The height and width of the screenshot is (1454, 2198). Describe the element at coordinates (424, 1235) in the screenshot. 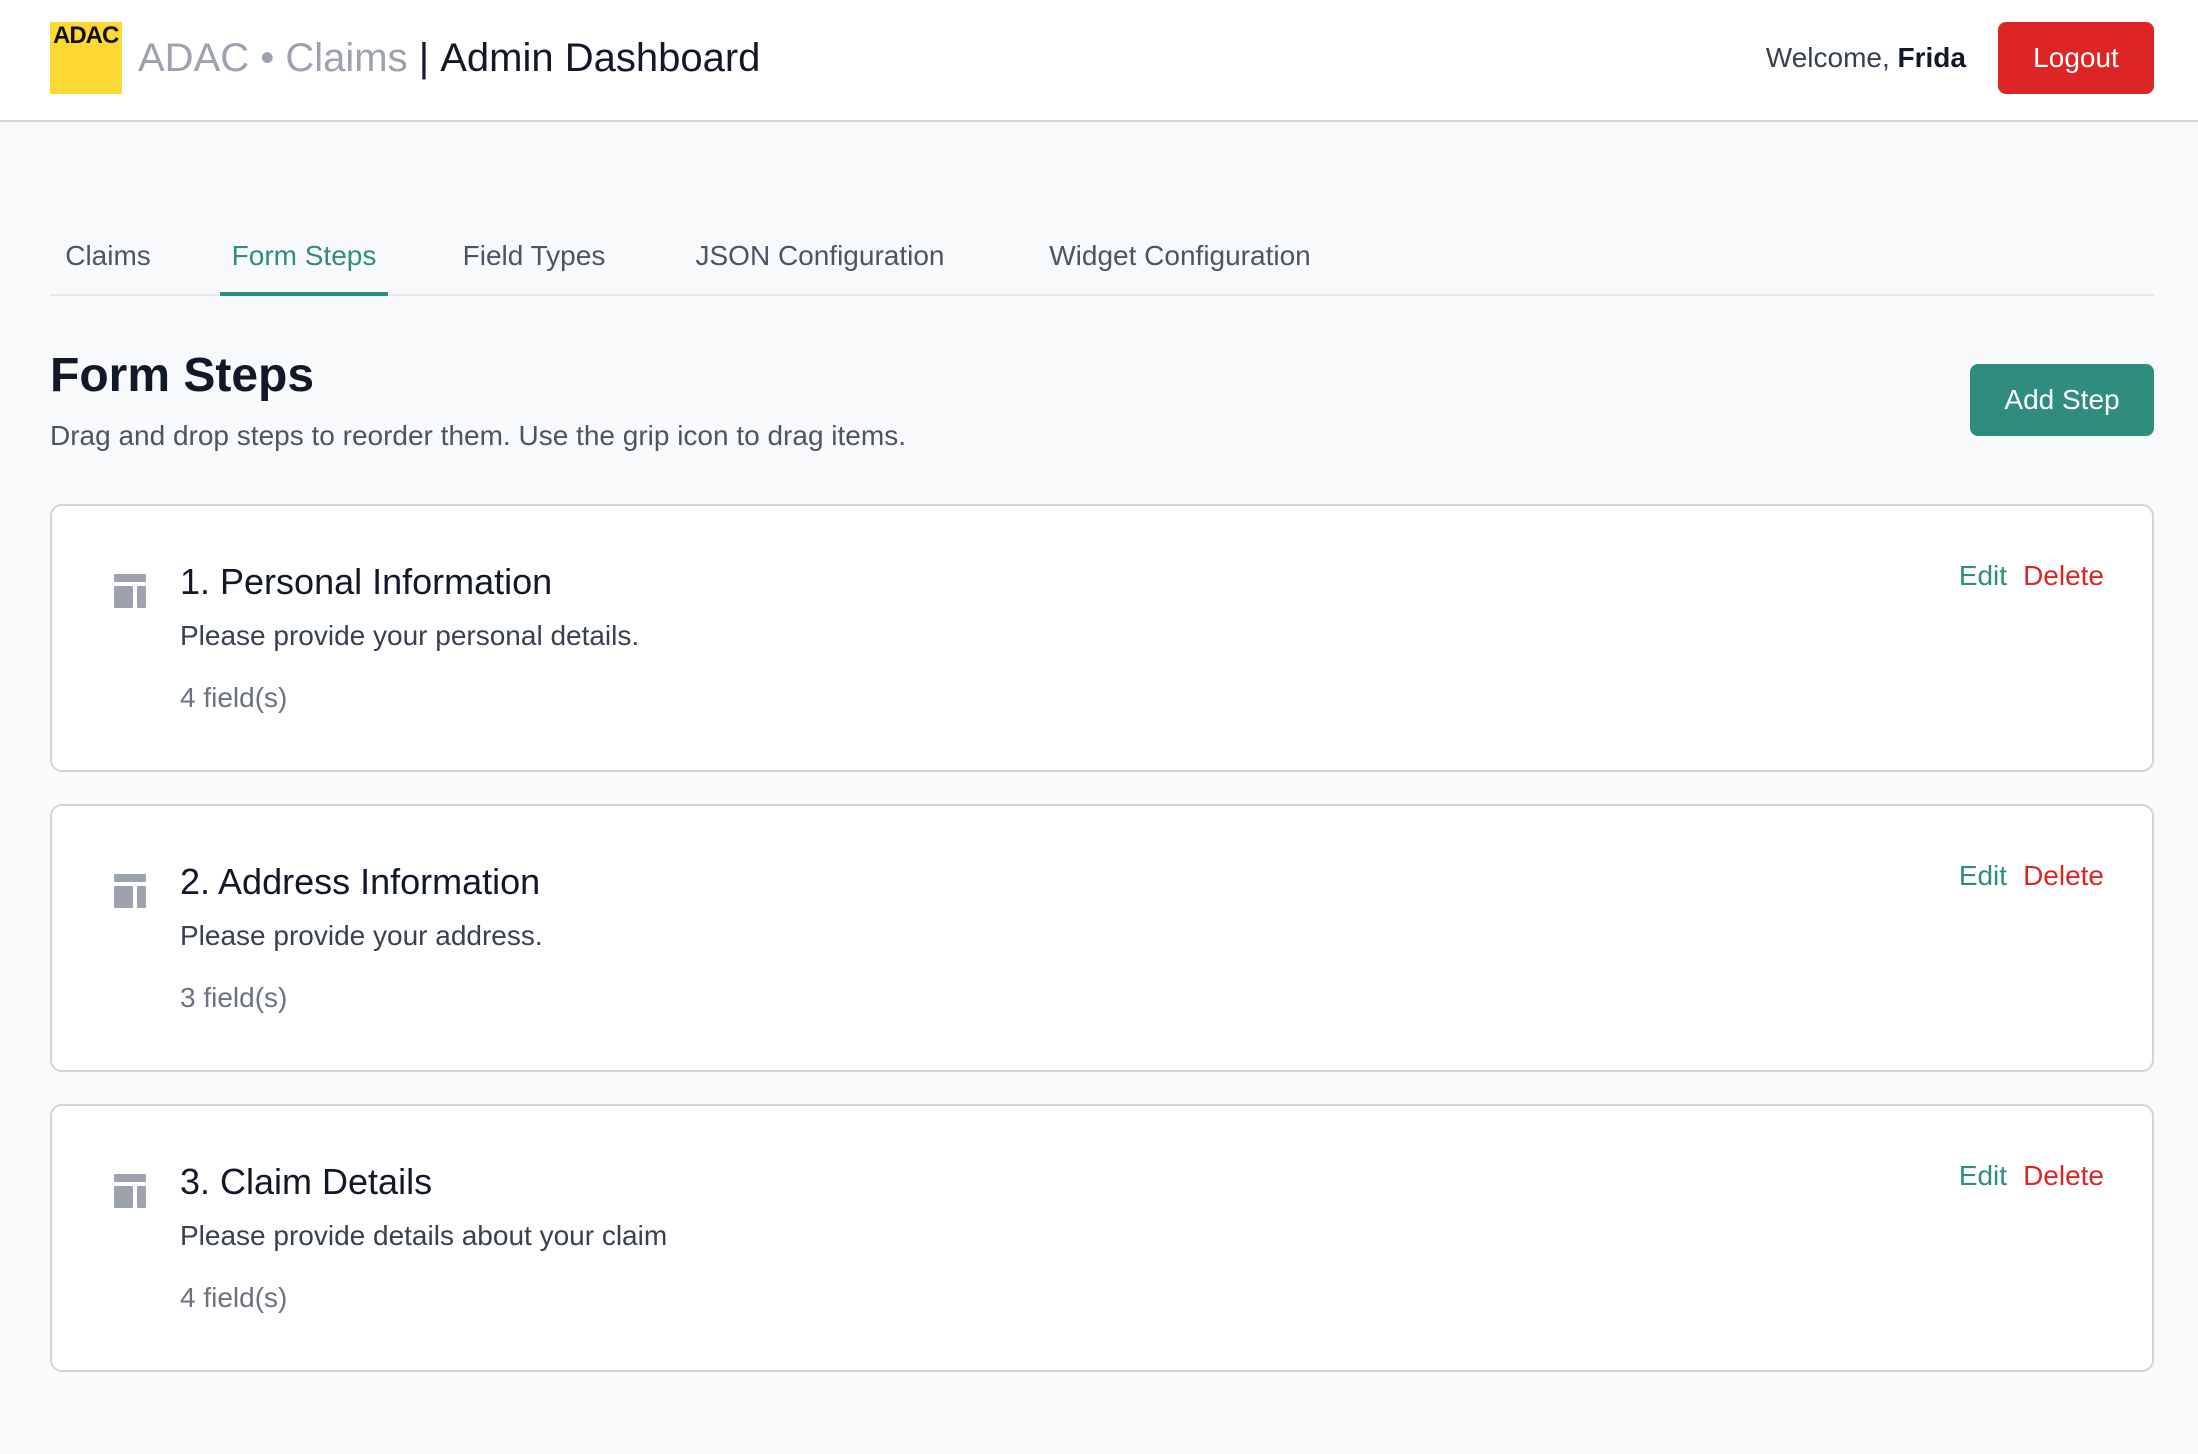

I see `step-description: Please provide details about your claim` at that location.